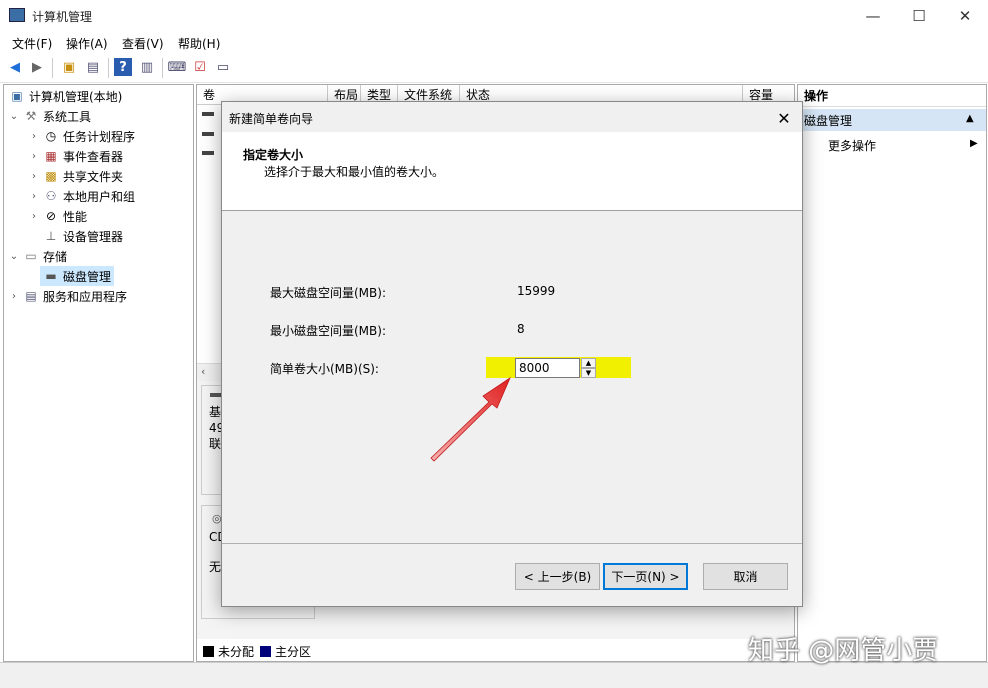 Image resolution: width=988 pixels, height=688 pixels. I want to click on collapse-up-icon: ▲, so click(970, 118).